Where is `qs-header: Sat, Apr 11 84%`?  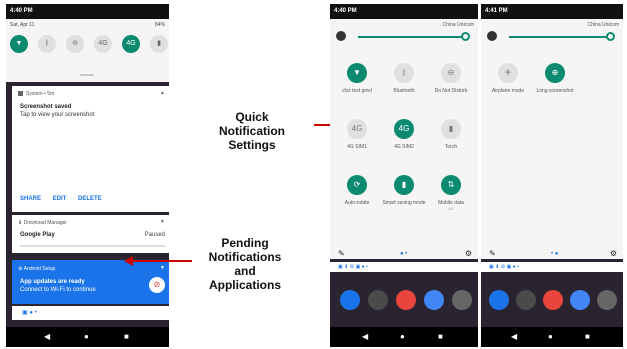 qs-header: Sat, Apr 11 84% is located at coordinates (87, 27).